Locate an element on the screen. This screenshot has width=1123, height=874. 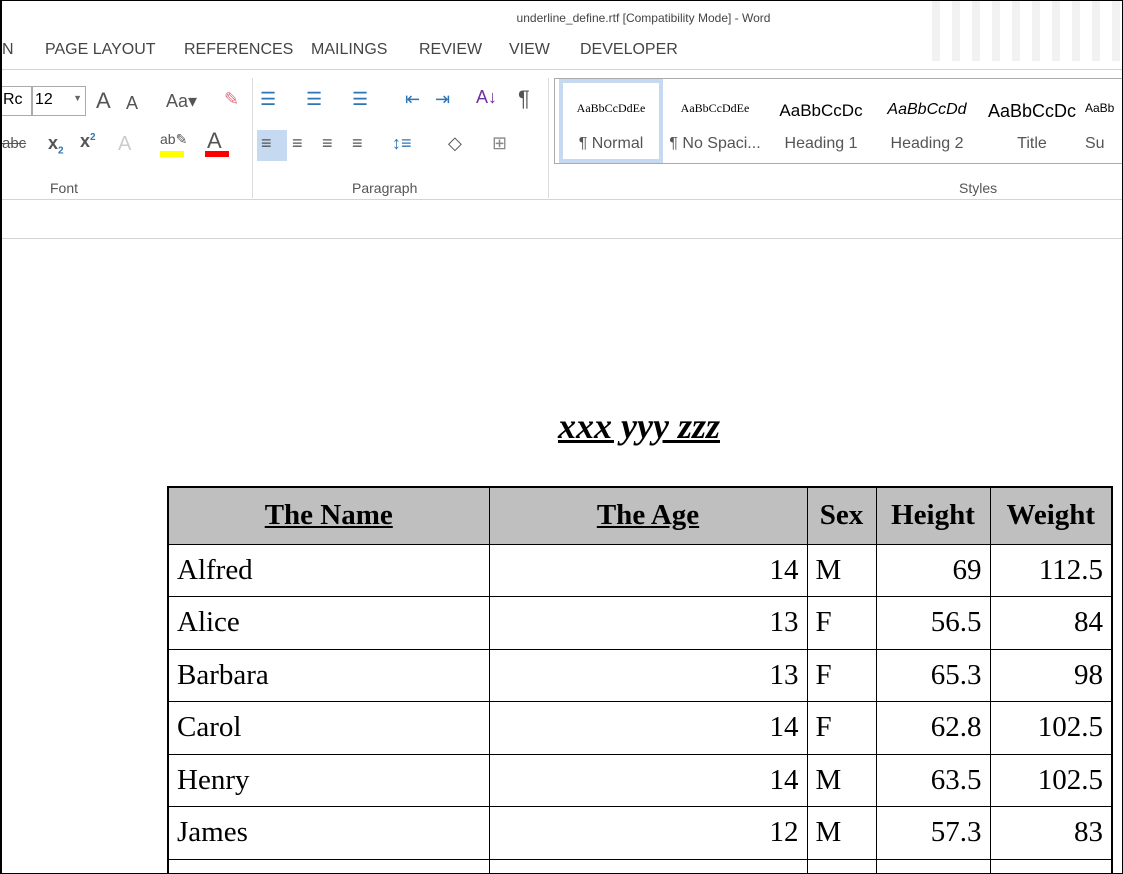
style-normal: AaBbCcDdEe ¶ Normal is located at coordinates (611, 121).